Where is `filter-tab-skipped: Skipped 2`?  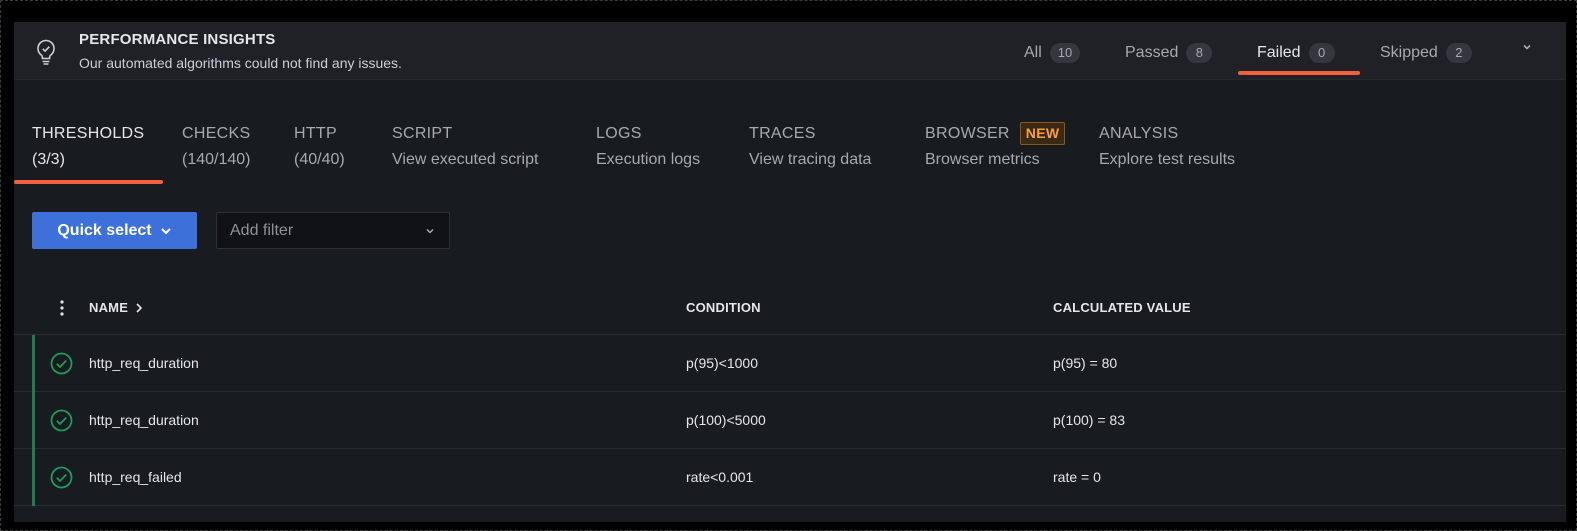 filter-tab-skipped: Skipped 2 is located at coordinates (1426, 53).